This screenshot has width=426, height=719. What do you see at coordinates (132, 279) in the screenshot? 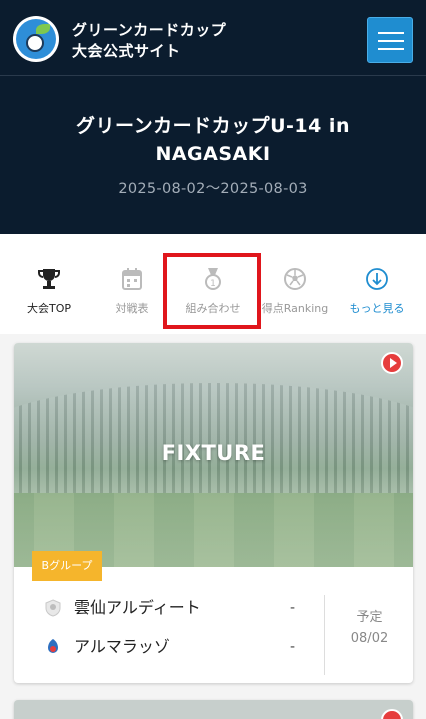
I see `calendar-icon` at bounding box center [132, 279].